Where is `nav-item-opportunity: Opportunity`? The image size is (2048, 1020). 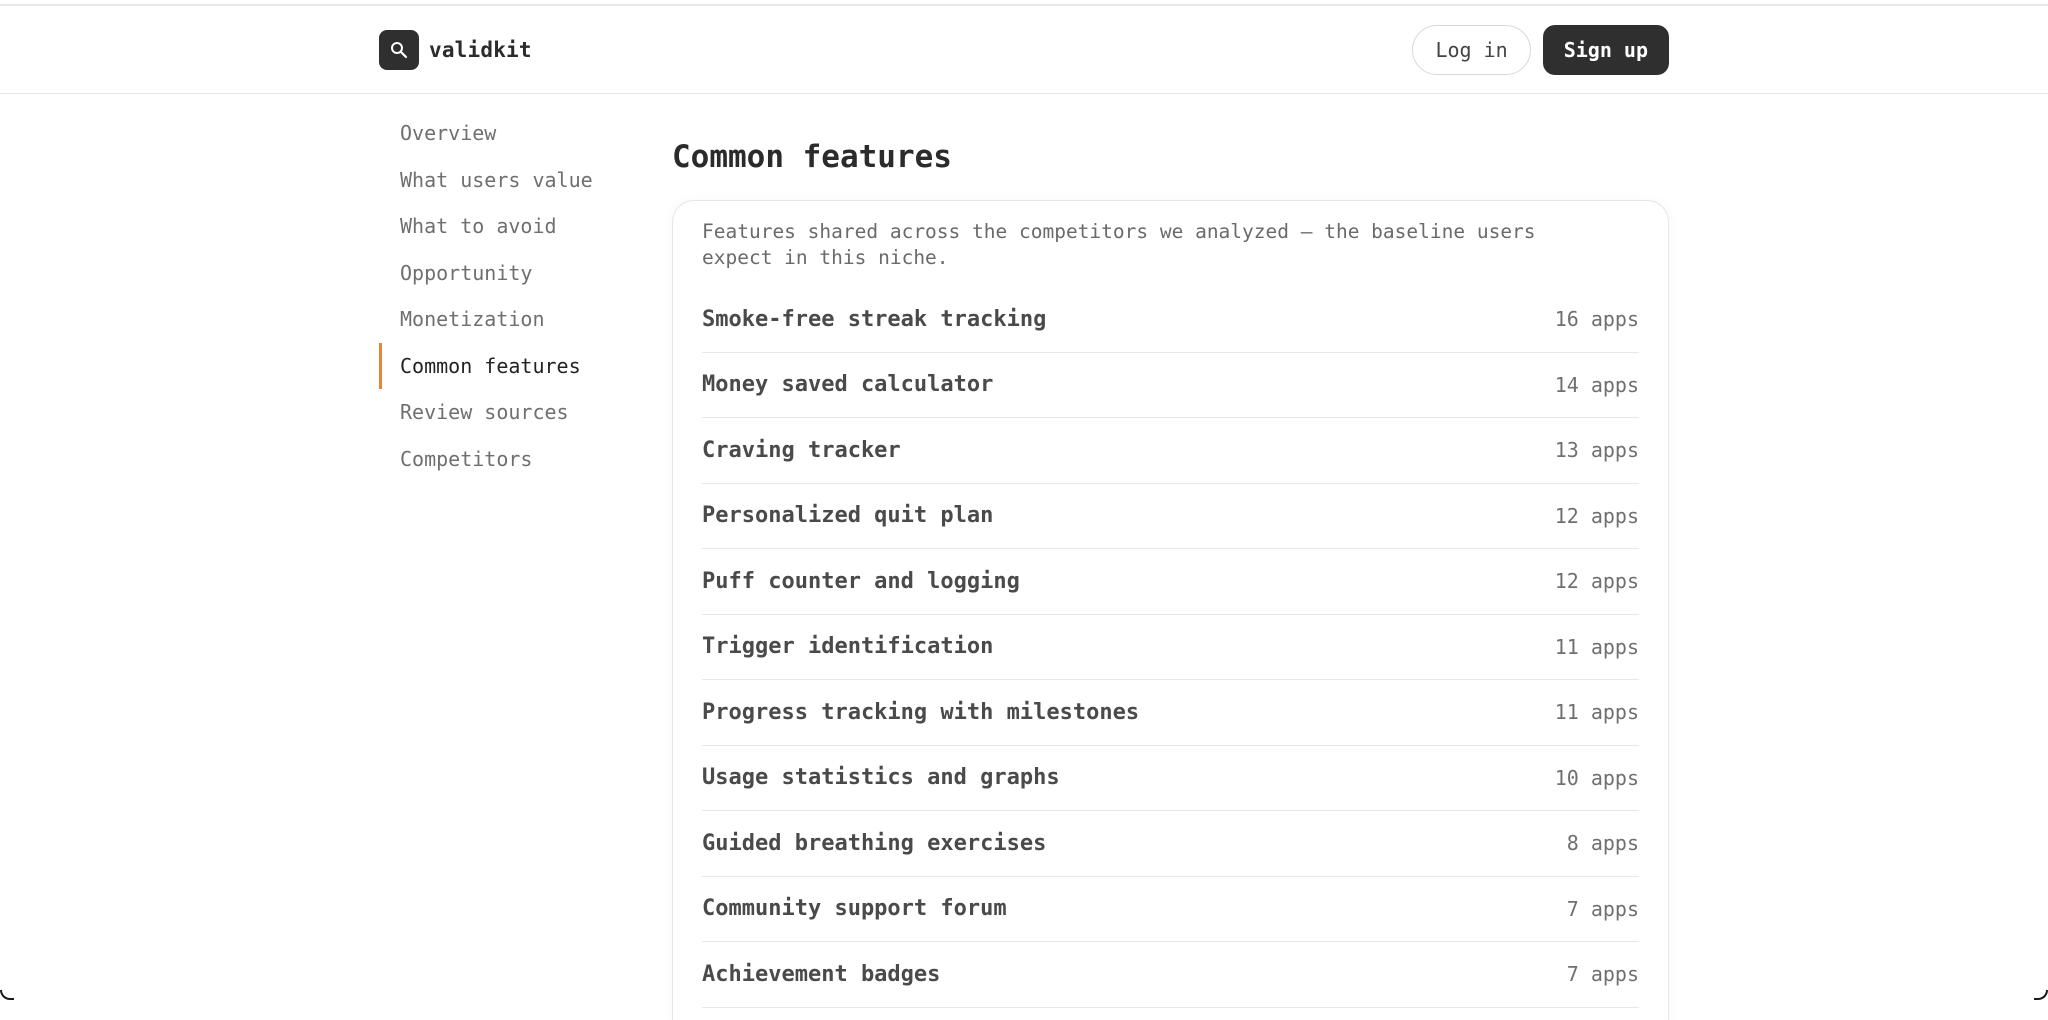
nav-item-opportunity: Opportunity is located at coordinates (509, 273).